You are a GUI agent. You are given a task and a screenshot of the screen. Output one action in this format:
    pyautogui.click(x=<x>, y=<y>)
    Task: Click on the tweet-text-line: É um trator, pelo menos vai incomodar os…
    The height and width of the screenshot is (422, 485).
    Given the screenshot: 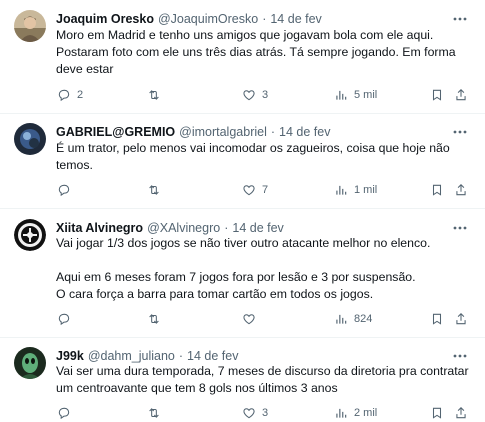 What is the action you would take?
    pyautogui.click(x=253, y=148)
    